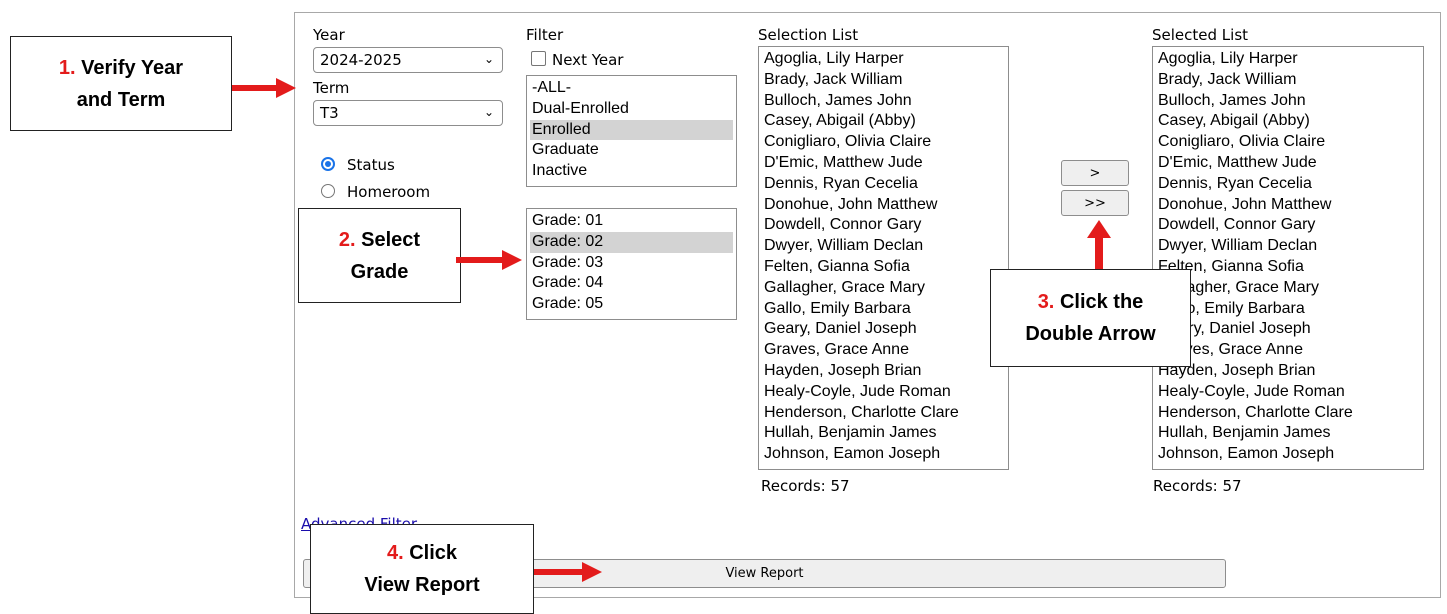  Describe the element at coordinates (1101, 302) in the screenshot. I see `callout-3-text: Click the` at that location.